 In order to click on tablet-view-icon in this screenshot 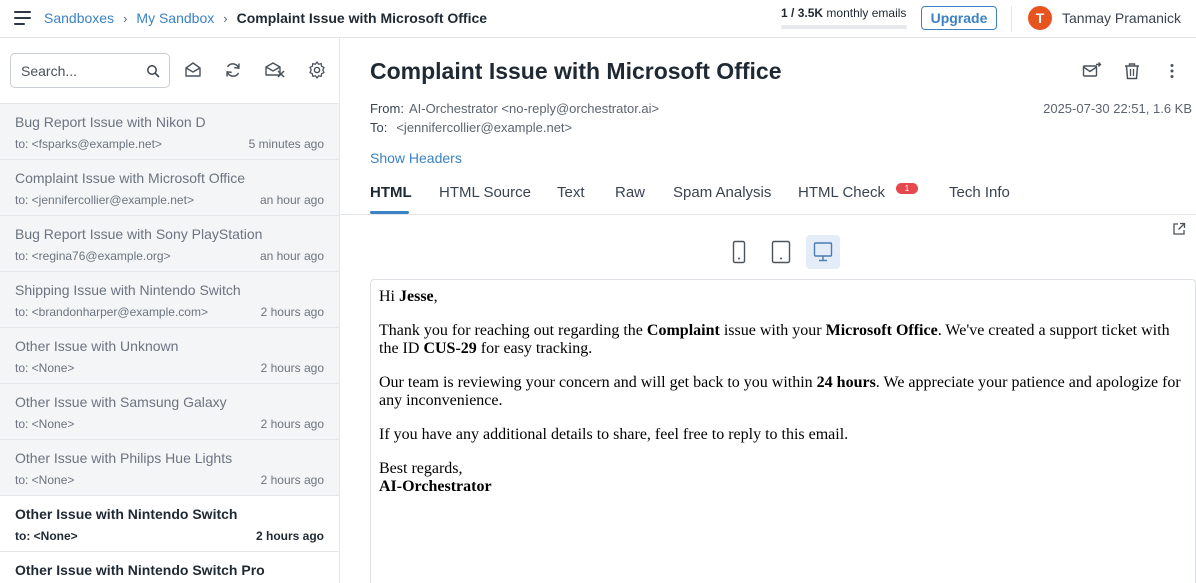, I will do `click(781, 252)`.